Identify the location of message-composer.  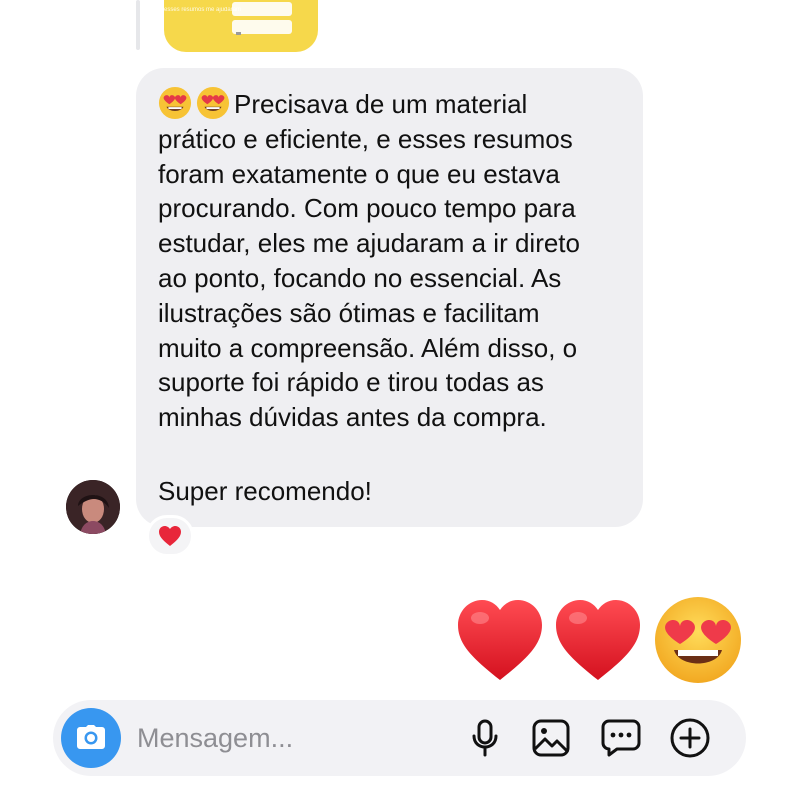
(399, 738).